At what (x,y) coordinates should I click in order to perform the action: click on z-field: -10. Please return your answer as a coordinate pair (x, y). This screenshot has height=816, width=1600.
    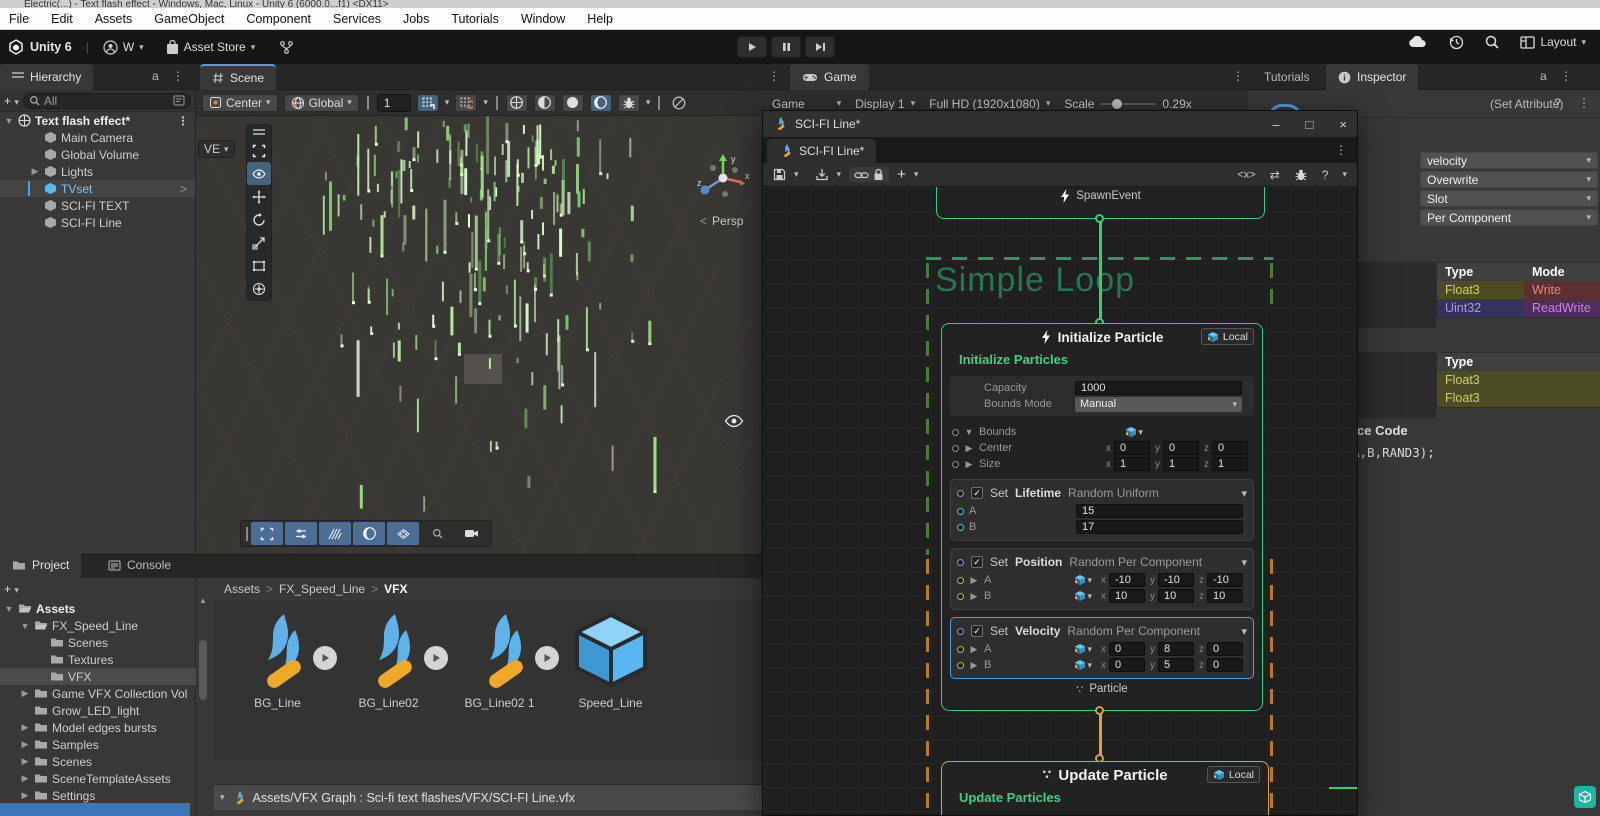
    Looking at the image, I should click on (1225, 580).